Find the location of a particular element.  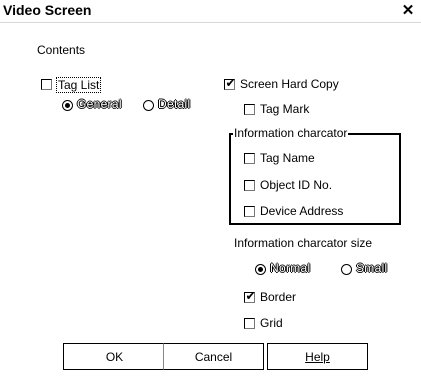

tag-mark-checkbox is located at coordinates (249, 109).